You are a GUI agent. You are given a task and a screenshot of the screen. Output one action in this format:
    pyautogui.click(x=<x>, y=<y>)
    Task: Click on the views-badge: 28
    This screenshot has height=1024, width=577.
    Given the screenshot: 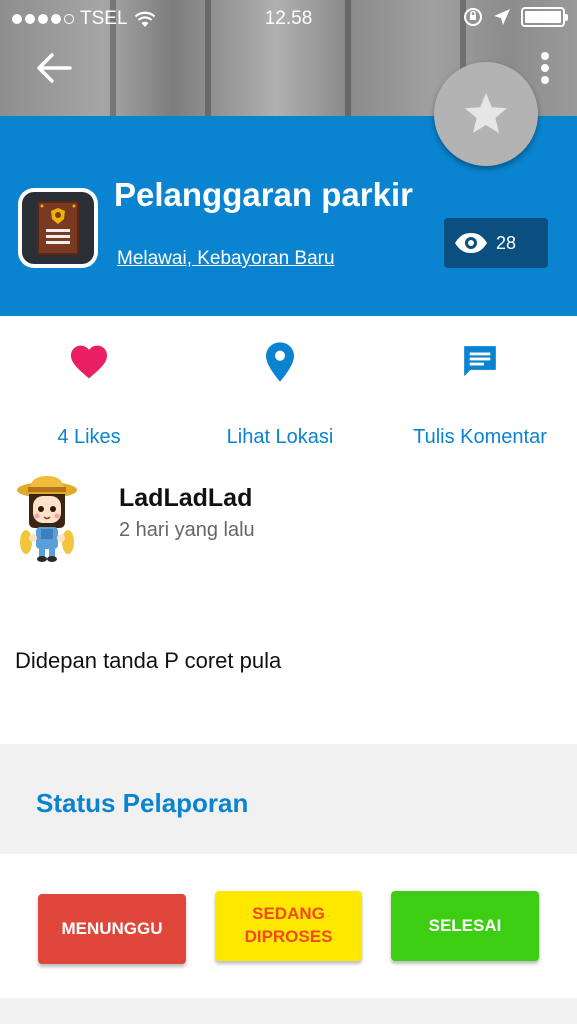 What is the action you would take?
    pyautogui.click(x=496, y=243)
    